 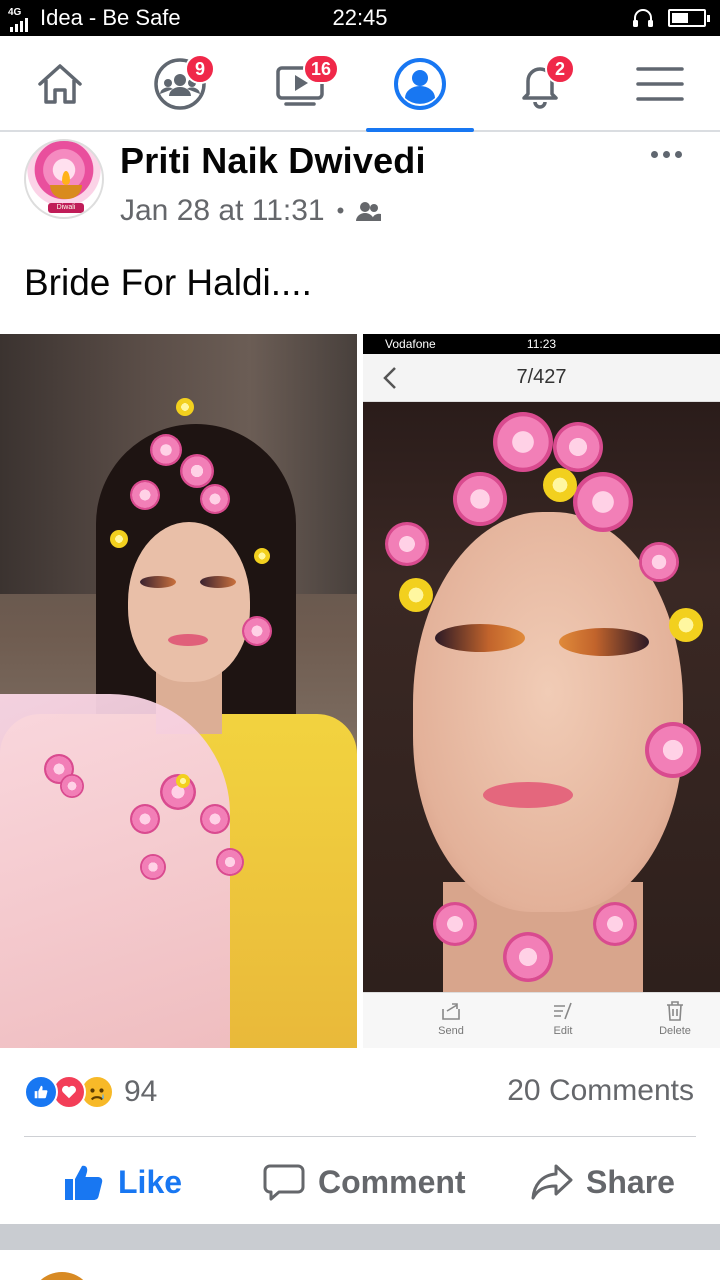 I want to click on share-button: Share, so click(x=602, y=1182).